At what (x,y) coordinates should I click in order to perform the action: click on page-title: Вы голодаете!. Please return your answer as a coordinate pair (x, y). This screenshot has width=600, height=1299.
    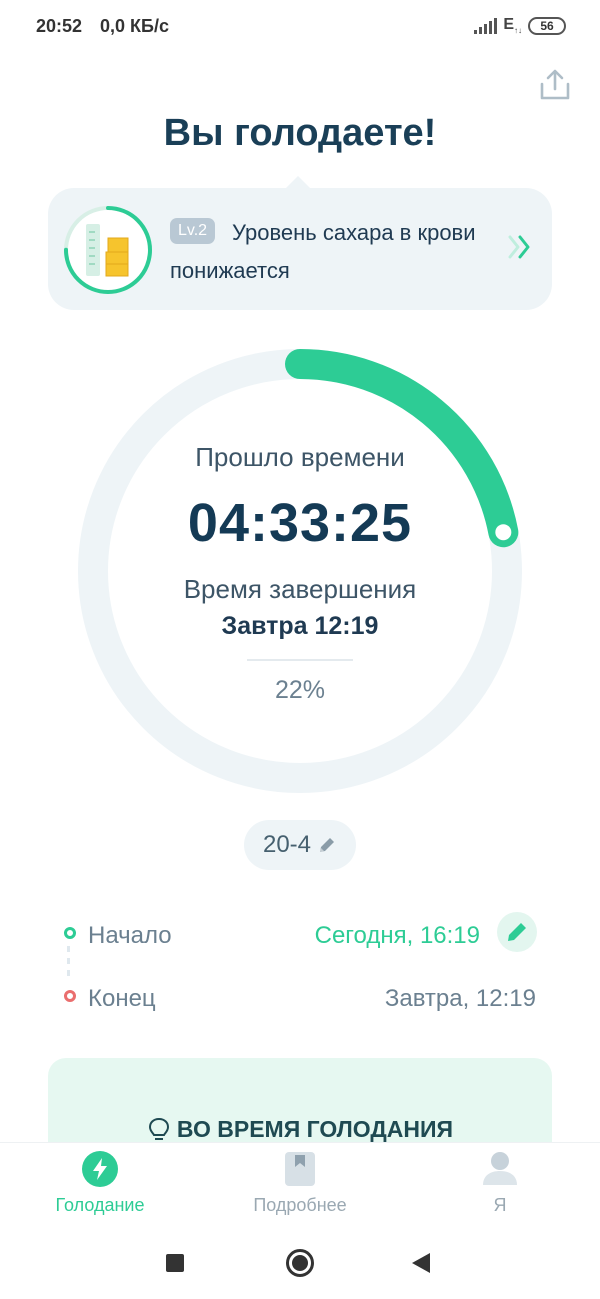
    Looking at the image, I should click on (300, 133).